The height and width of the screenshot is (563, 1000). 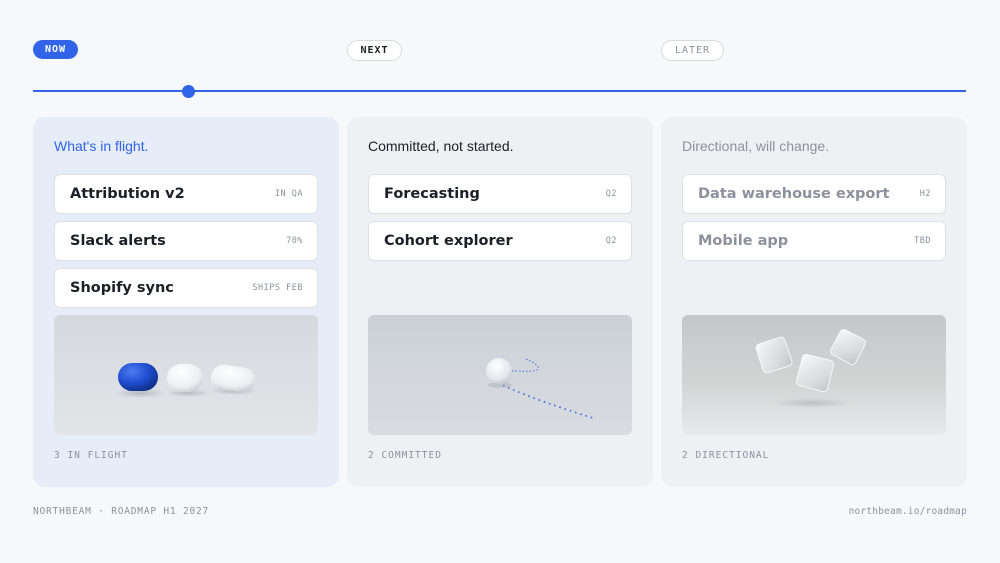 I want to click on card-status-tag: TBD, so click(x=922, y=241).